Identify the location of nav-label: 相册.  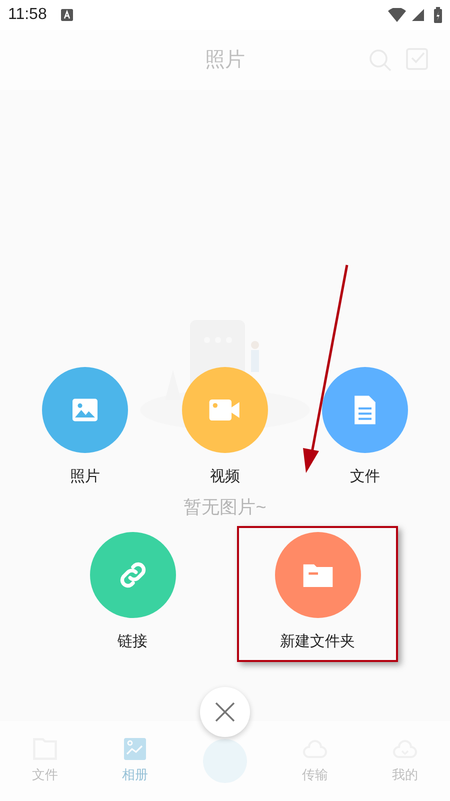
(135, 775).